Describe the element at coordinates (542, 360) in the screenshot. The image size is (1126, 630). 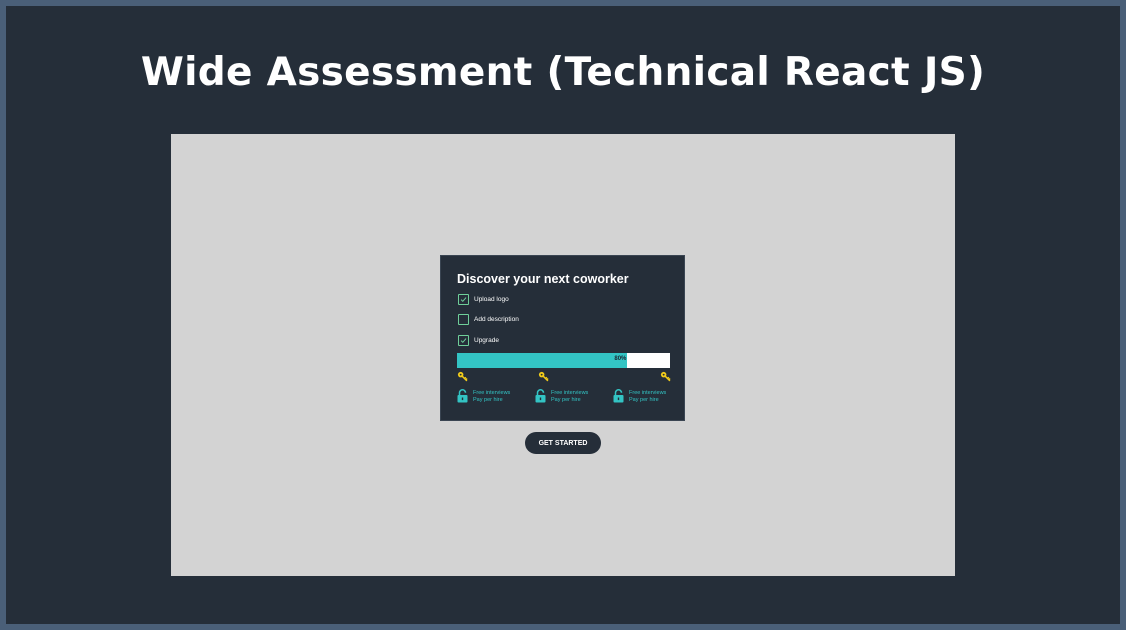
I see `progress-fill` at that location.